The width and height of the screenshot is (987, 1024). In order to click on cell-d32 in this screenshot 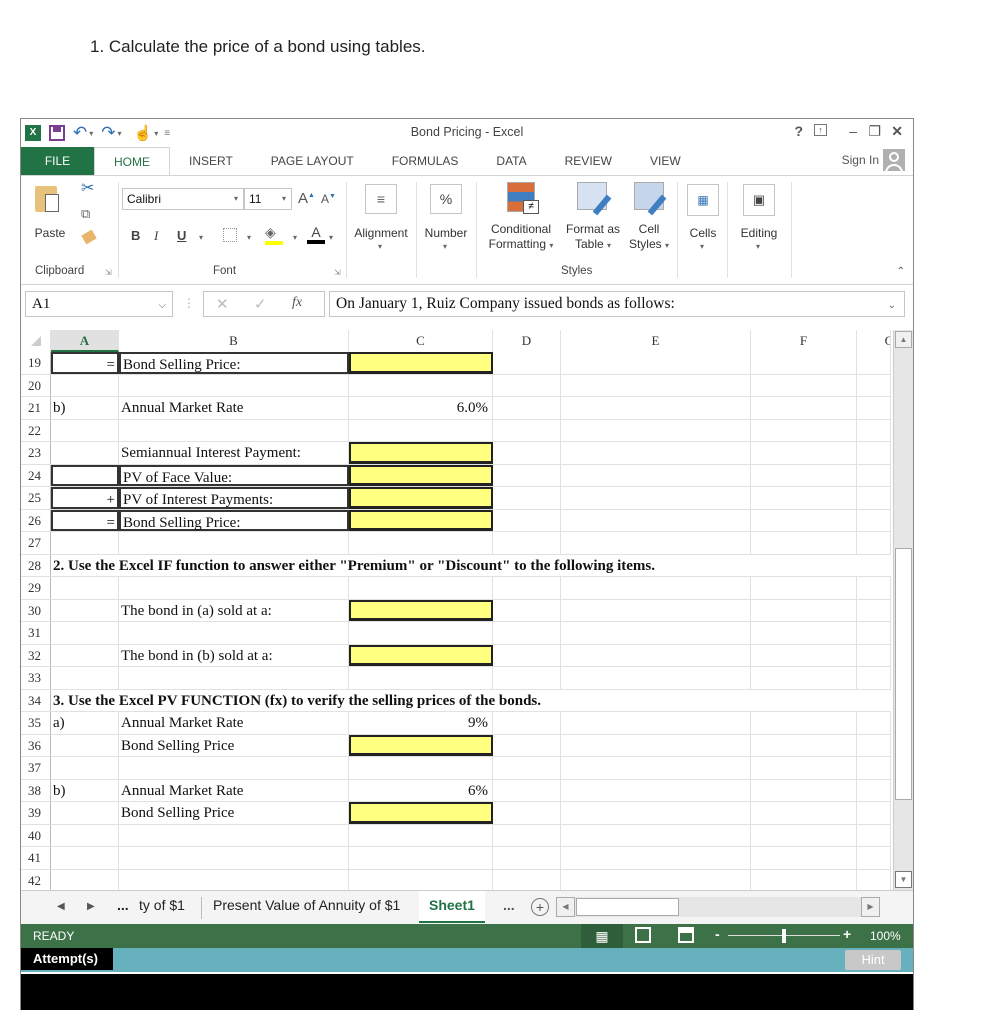, I will do `click(527, 655)`.